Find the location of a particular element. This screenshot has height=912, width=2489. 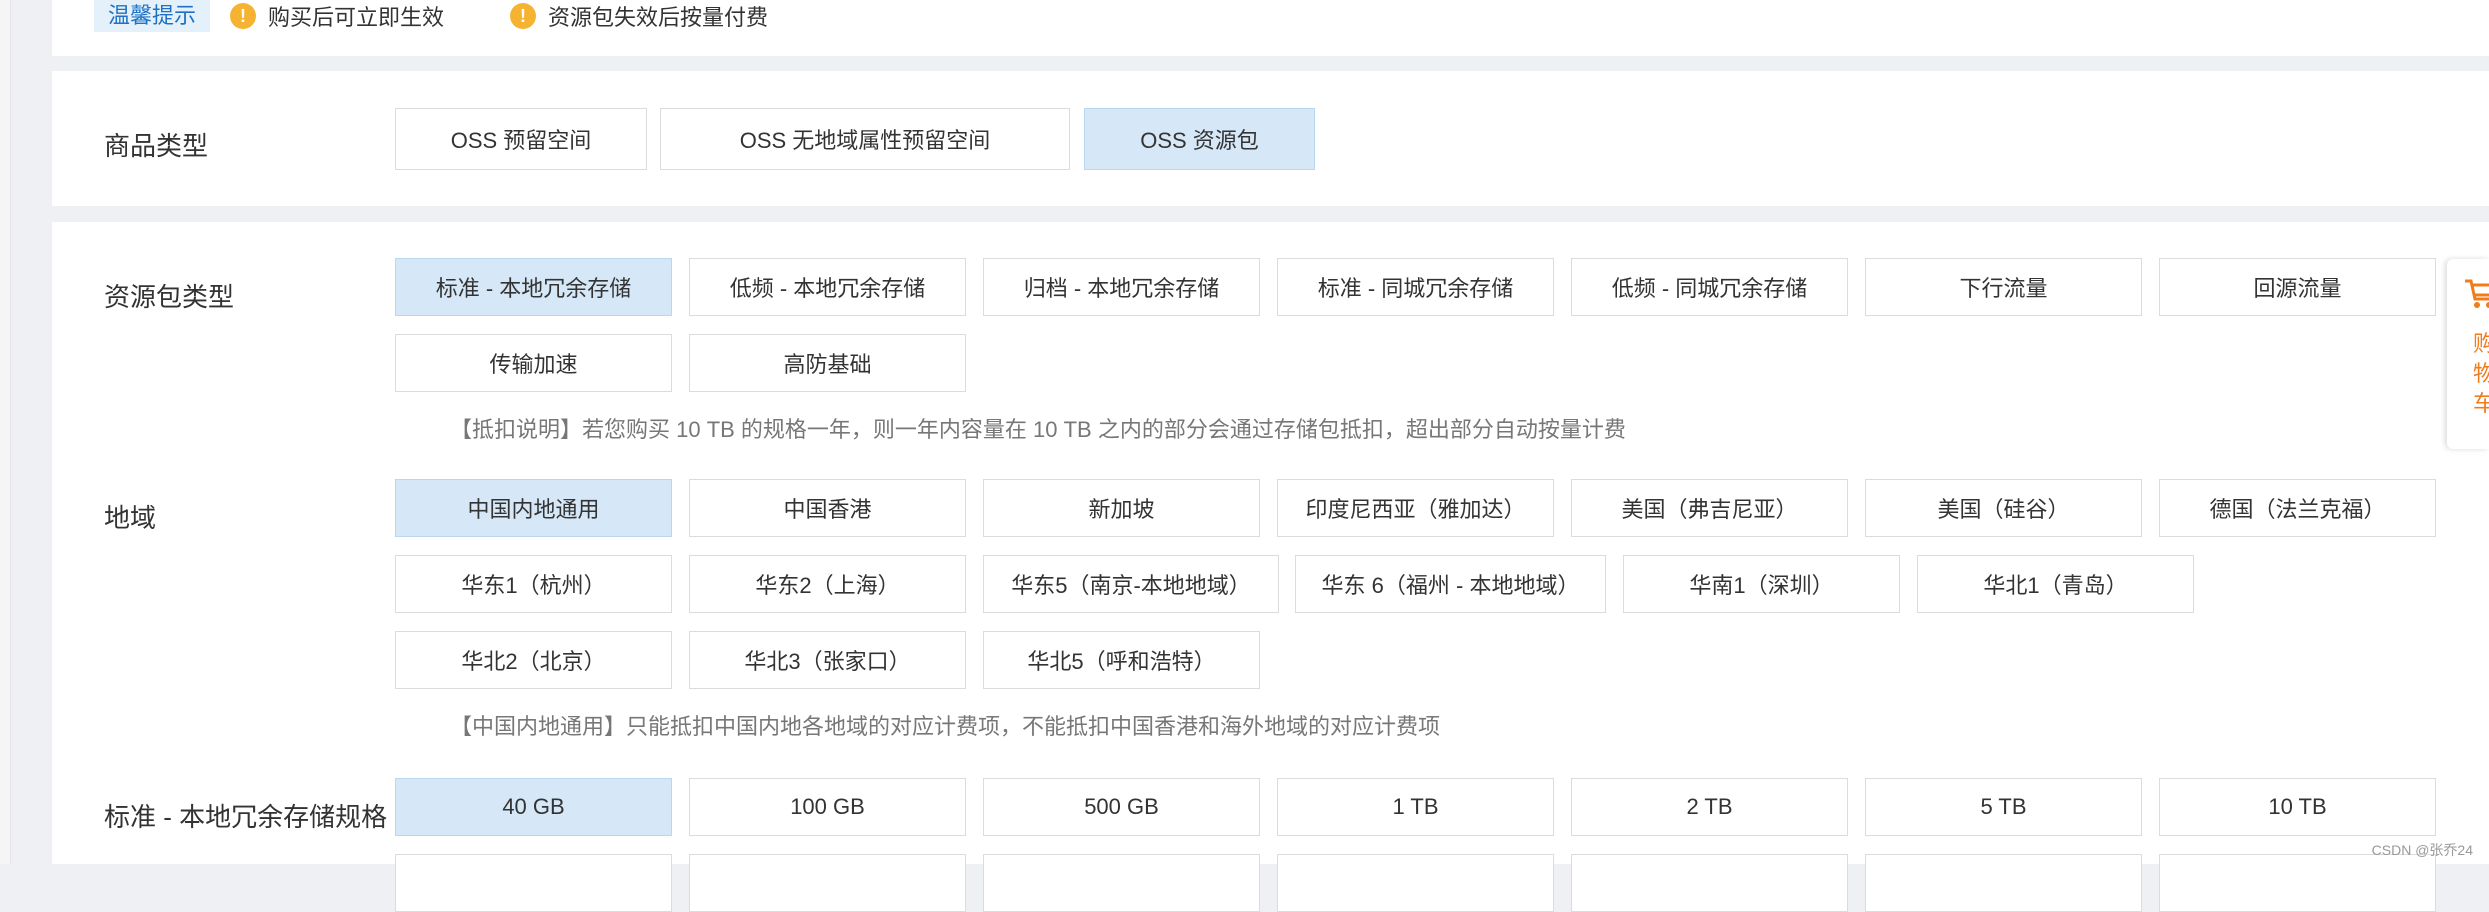

notice-item: ! 资源包失效后按量付费 is located at coordinates (639, 16).